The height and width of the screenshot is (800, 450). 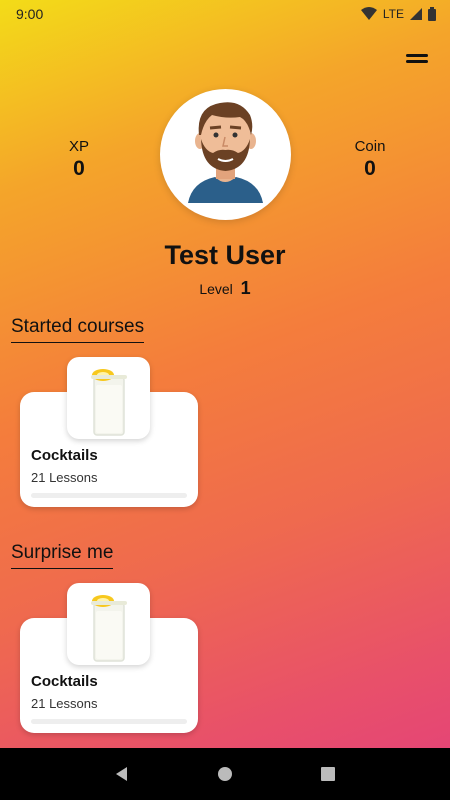 I want to click on level-label: Level, so click(x=216, y=289).